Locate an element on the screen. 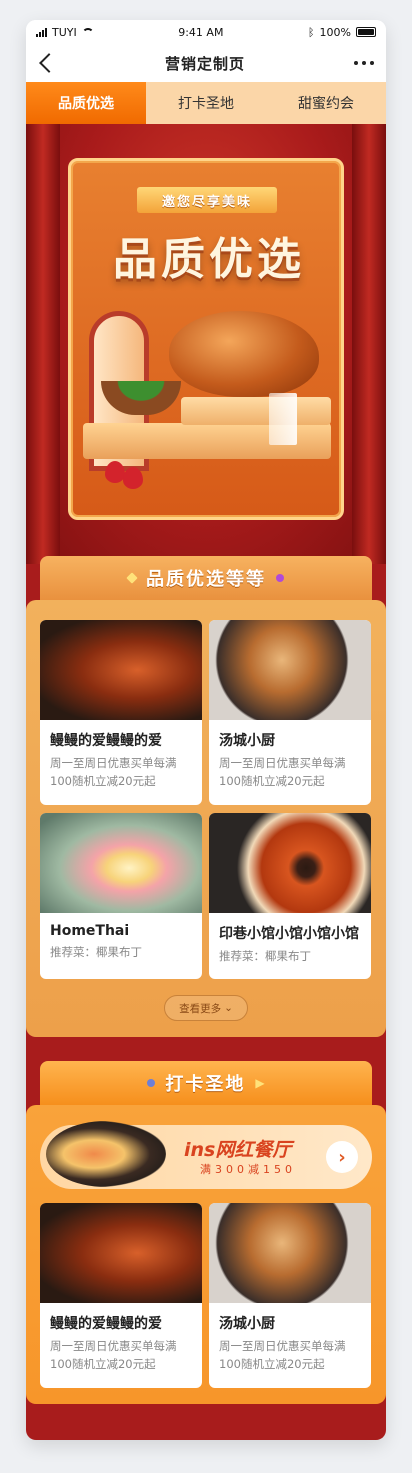 The image size is (412, 1473). arrow-right-icon: › is located at coordinates (342, 1157).